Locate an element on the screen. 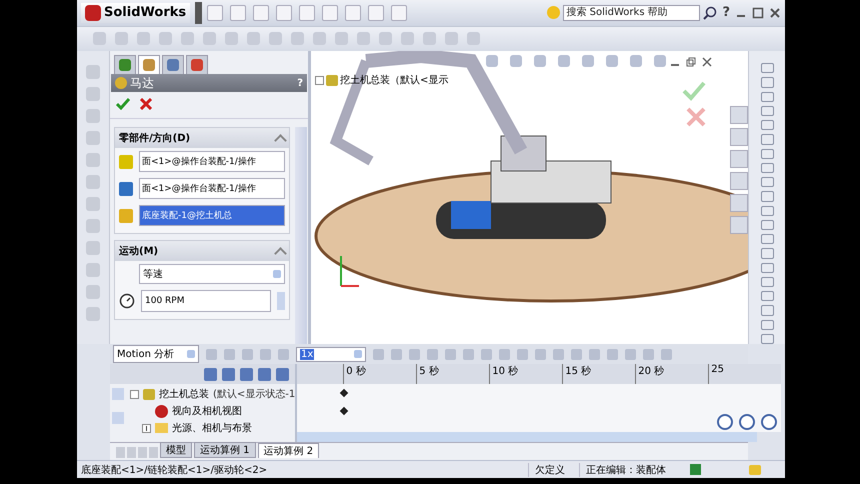 This screenshot has width=860, height=484. help-icon is located at coordinates (695, 470).